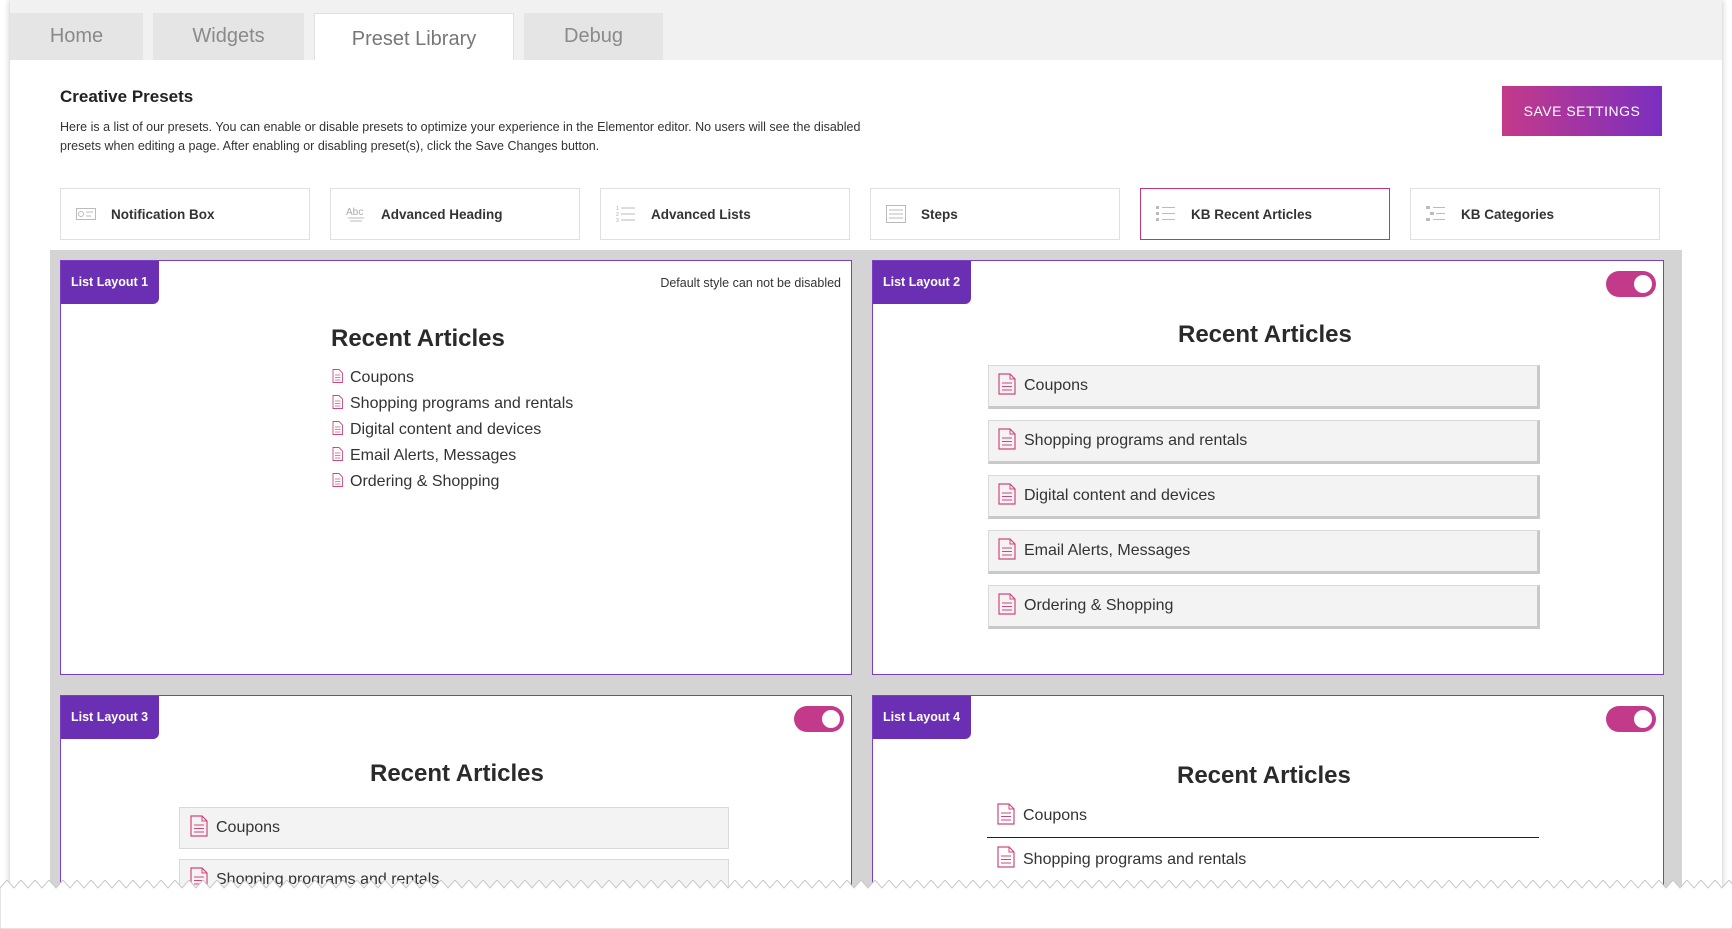 The height and width of the screenshot is (929, 1732). Describe the element at coordinates (617, 220) in the screenshot. I see `svg-text: 3` at that location.